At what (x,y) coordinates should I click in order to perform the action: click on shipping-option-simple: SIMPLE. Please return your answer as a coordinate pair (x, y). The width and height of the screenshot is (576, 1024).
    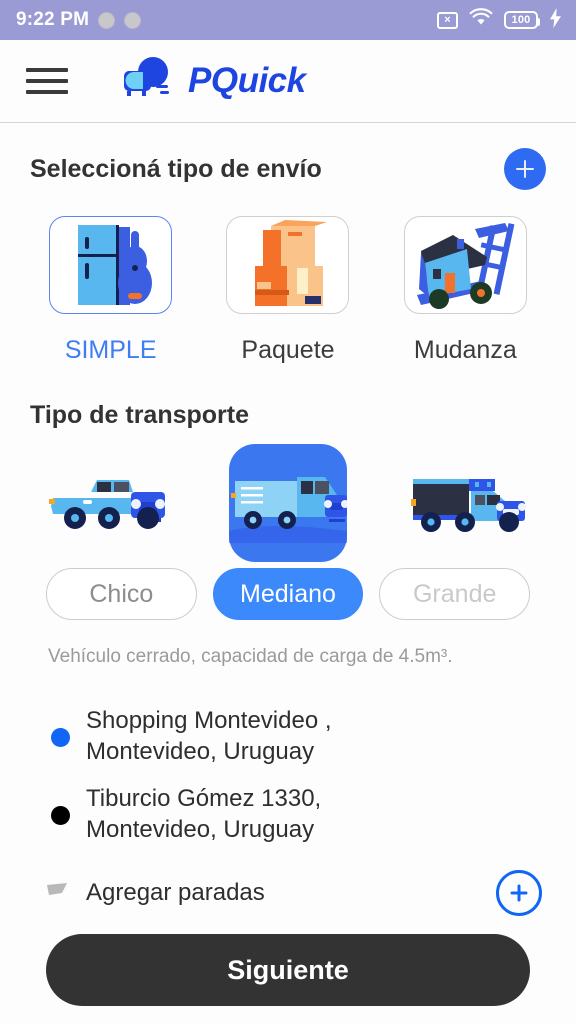
    Looking at the image, I should click on (110, 290).